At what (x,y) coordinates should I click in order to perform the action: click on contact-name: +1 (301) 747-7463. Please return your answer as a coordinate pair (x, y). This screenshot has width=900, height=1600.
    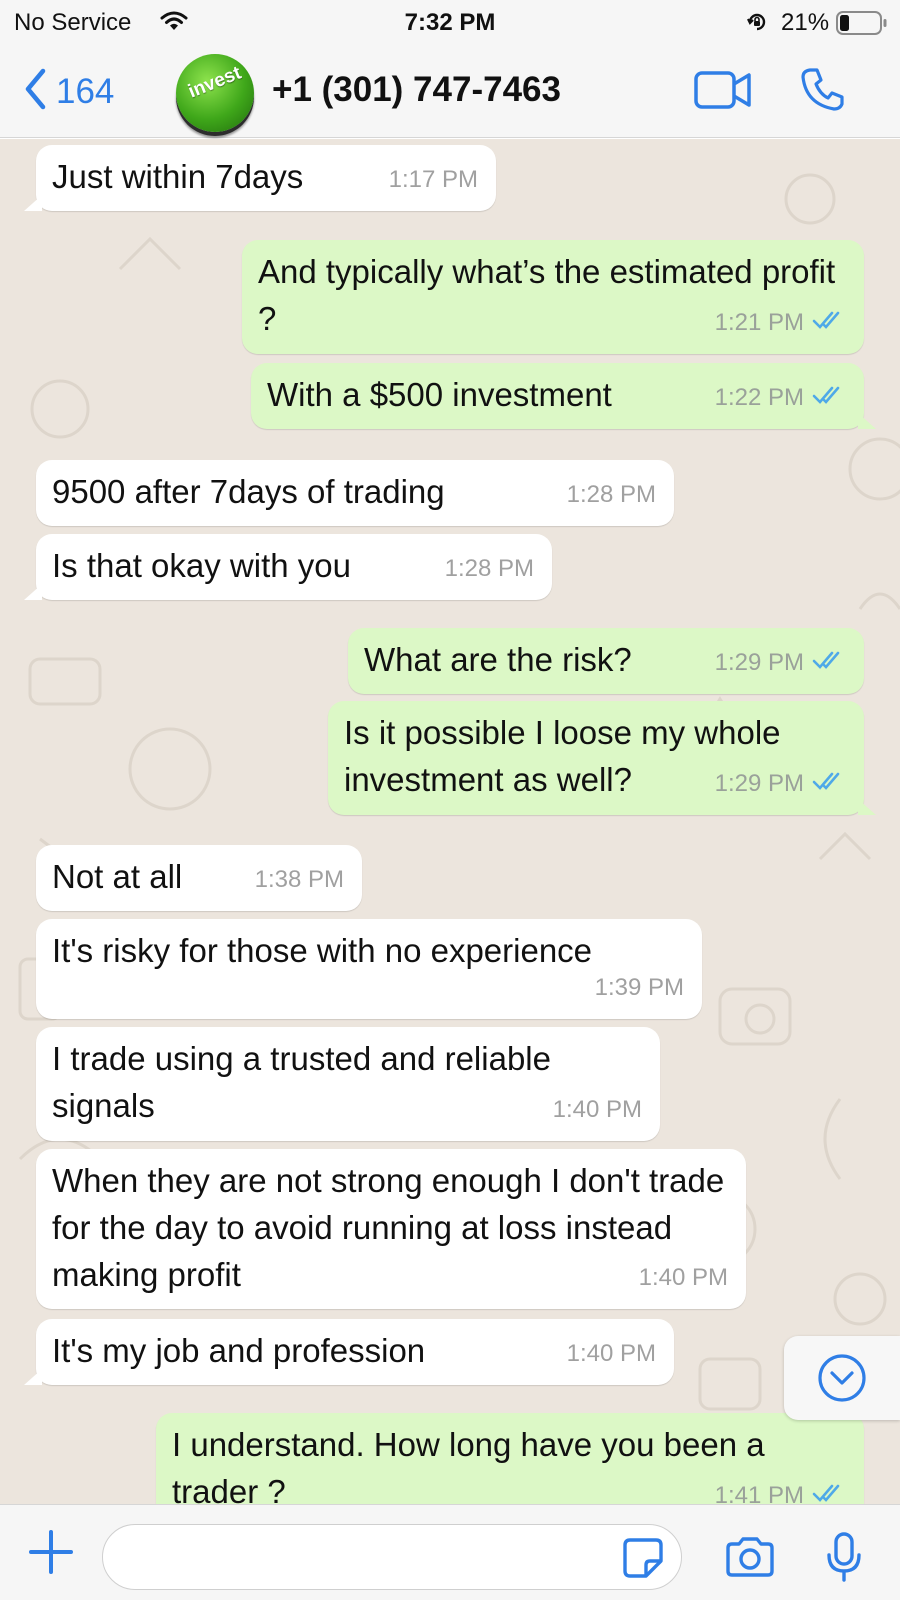
    Looking at the image, I should click on (416, 90).